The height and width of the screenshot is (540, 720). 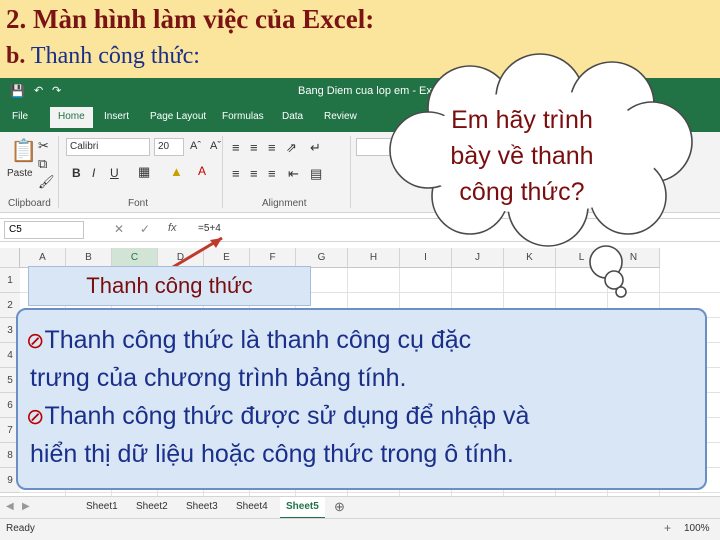 I want to click on formula-bar-callout: Thanh công thức, so click(x=169, y=286).